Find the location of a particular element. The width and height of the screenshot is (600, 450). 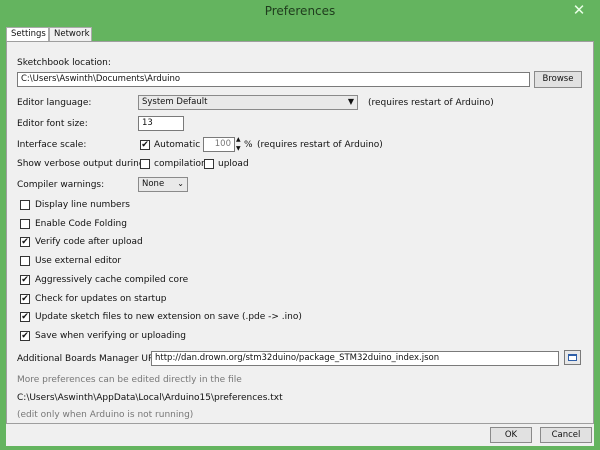

display-line-numbers-label: Display line numbers is located at coordinates (82, 205).